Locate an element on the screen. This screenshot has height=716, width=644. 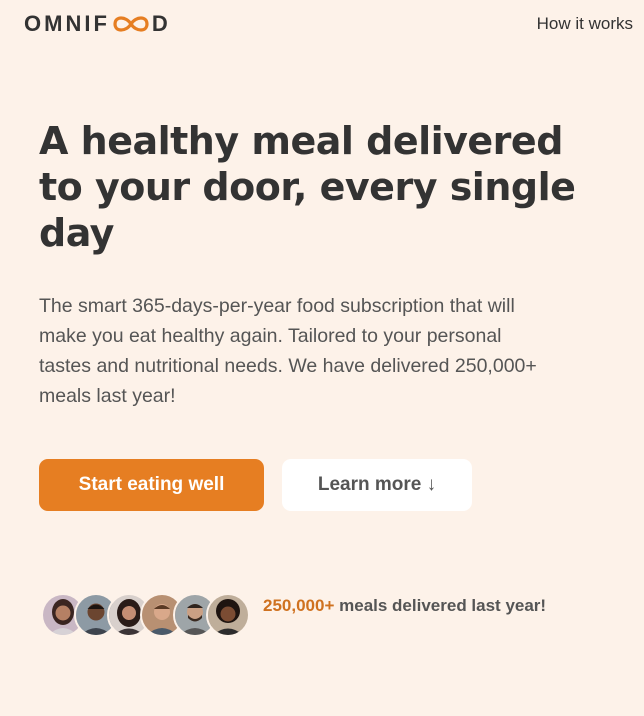
logo: OMNIF D is located at coordinates (97, 24).